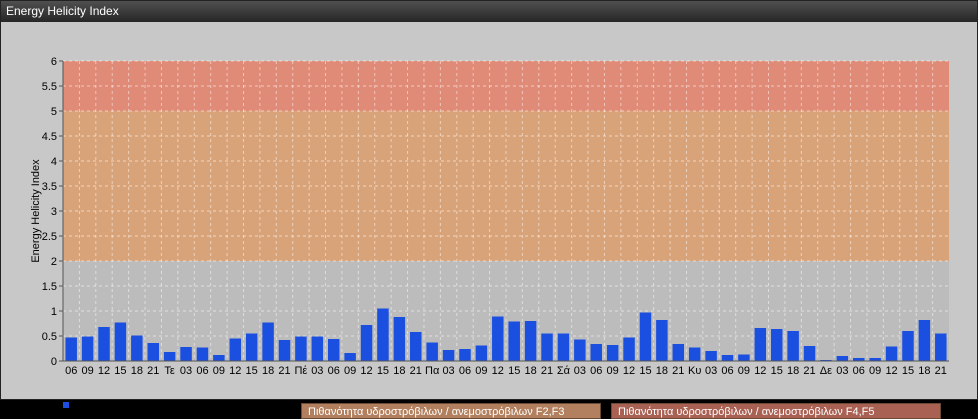  What do you see at coordinates (169, 371) in the screenshot?
I see `x-tick-label: Τε` at bounding box center [169, 371].